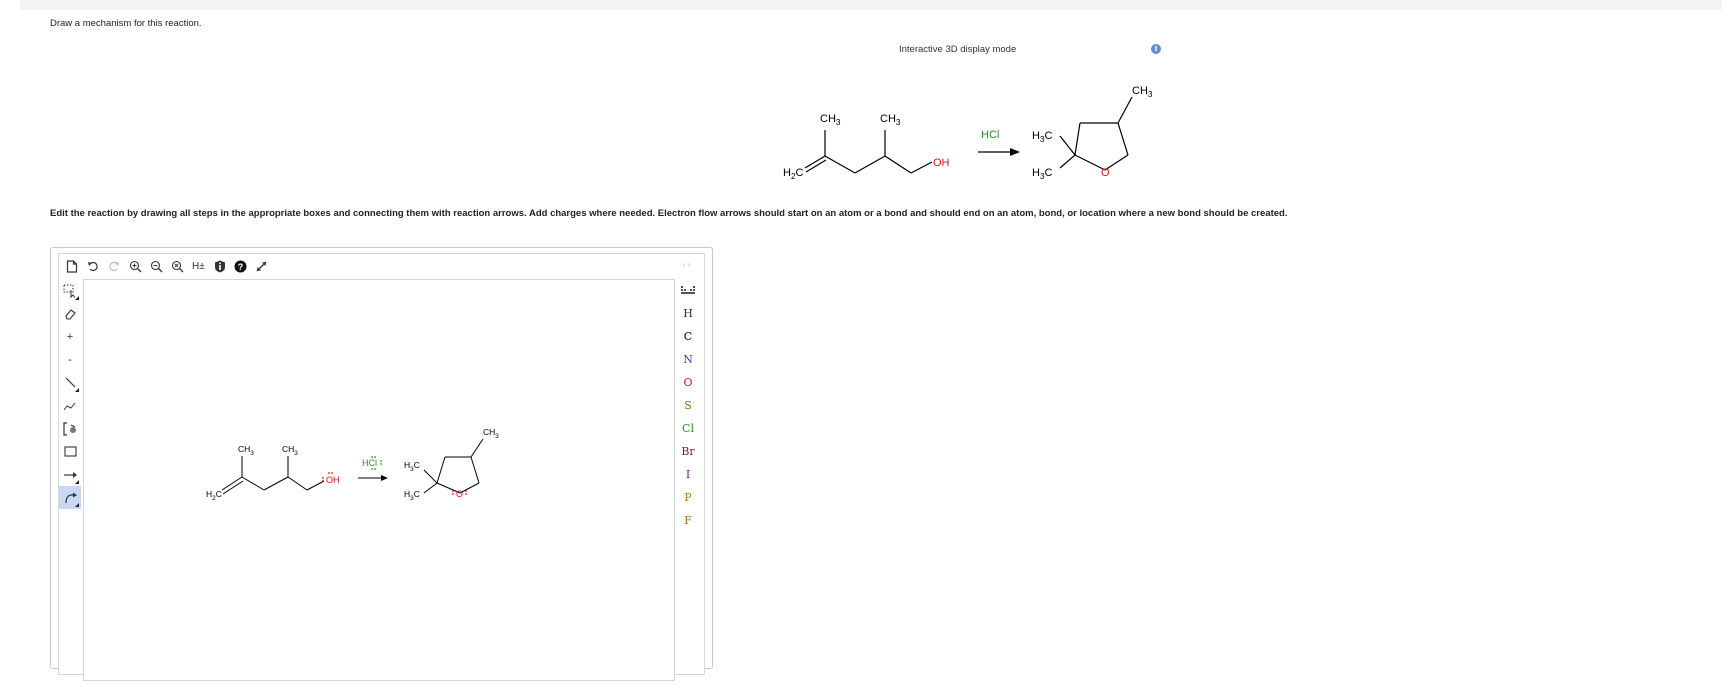 Image resolution: width=1722 pixels, height=685 pixels. I want to click on element-button-c: C, so click(688, 336).